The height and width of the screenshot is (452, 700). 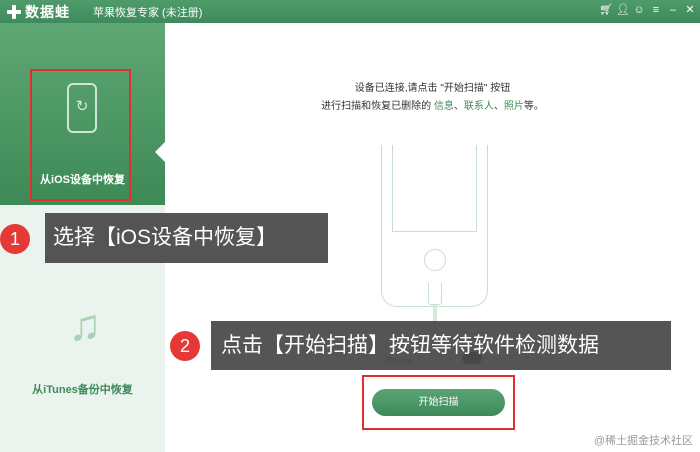 What do you see at coordinates (350, 11) in the screenshot?
I see `title-bar: 数据蛙 苹果恢复专家 (未注册) 🛒︎ 👤︎ ☺ ≡ – ✕` at bounding box center [350, 11].